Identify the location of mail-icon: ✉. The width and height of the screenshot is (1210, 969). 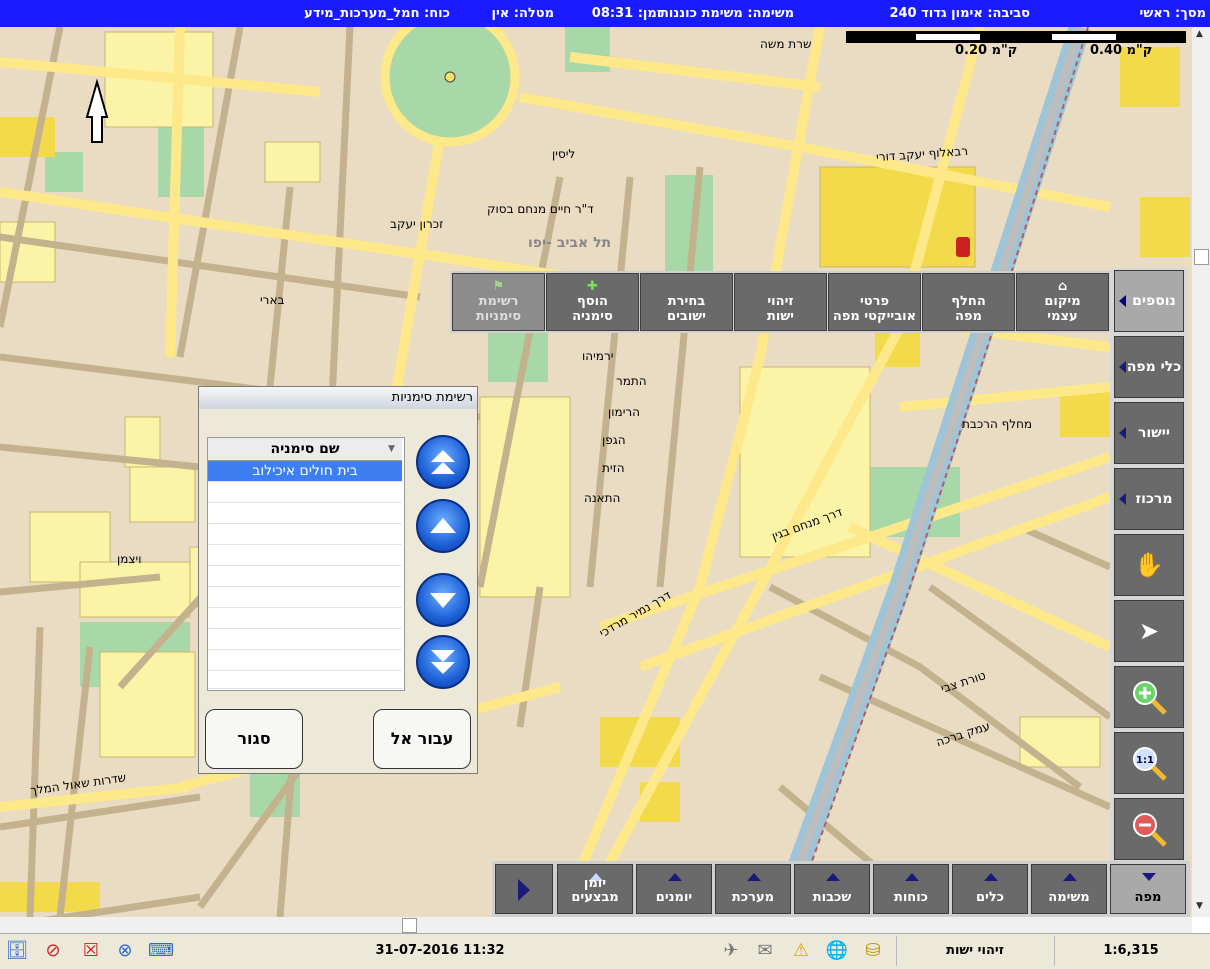
(765, 951).